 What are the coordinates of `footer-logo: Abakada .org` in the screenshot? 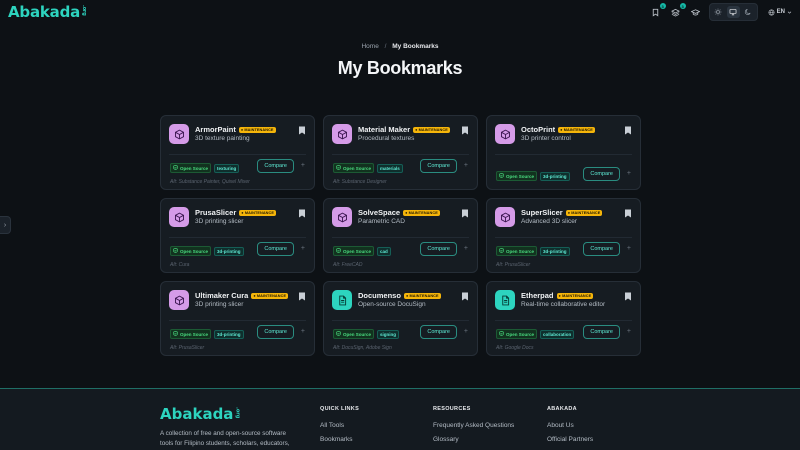 It's located at (200, 414).